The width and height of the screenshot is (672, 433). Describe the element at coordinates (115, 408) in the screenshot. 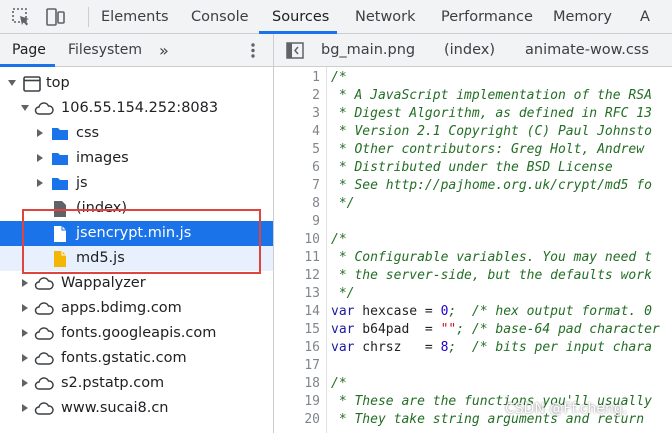

I see `tree-item-label: www.sucai8.cn` at that location.